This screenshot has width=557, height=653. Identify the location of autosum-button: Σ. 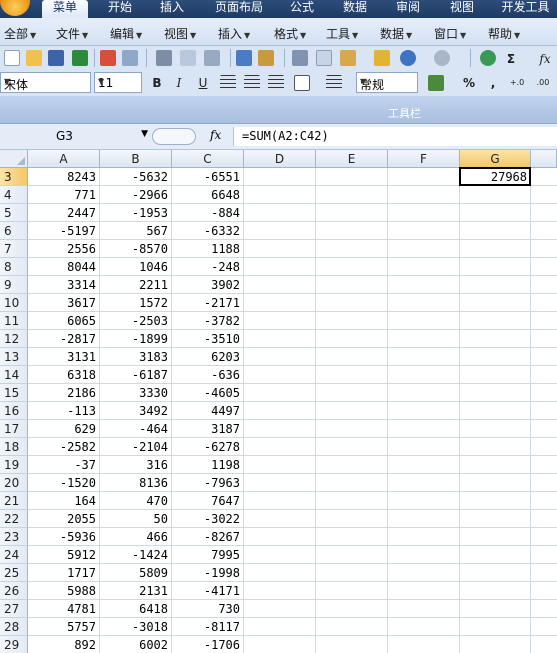
(511, 59).